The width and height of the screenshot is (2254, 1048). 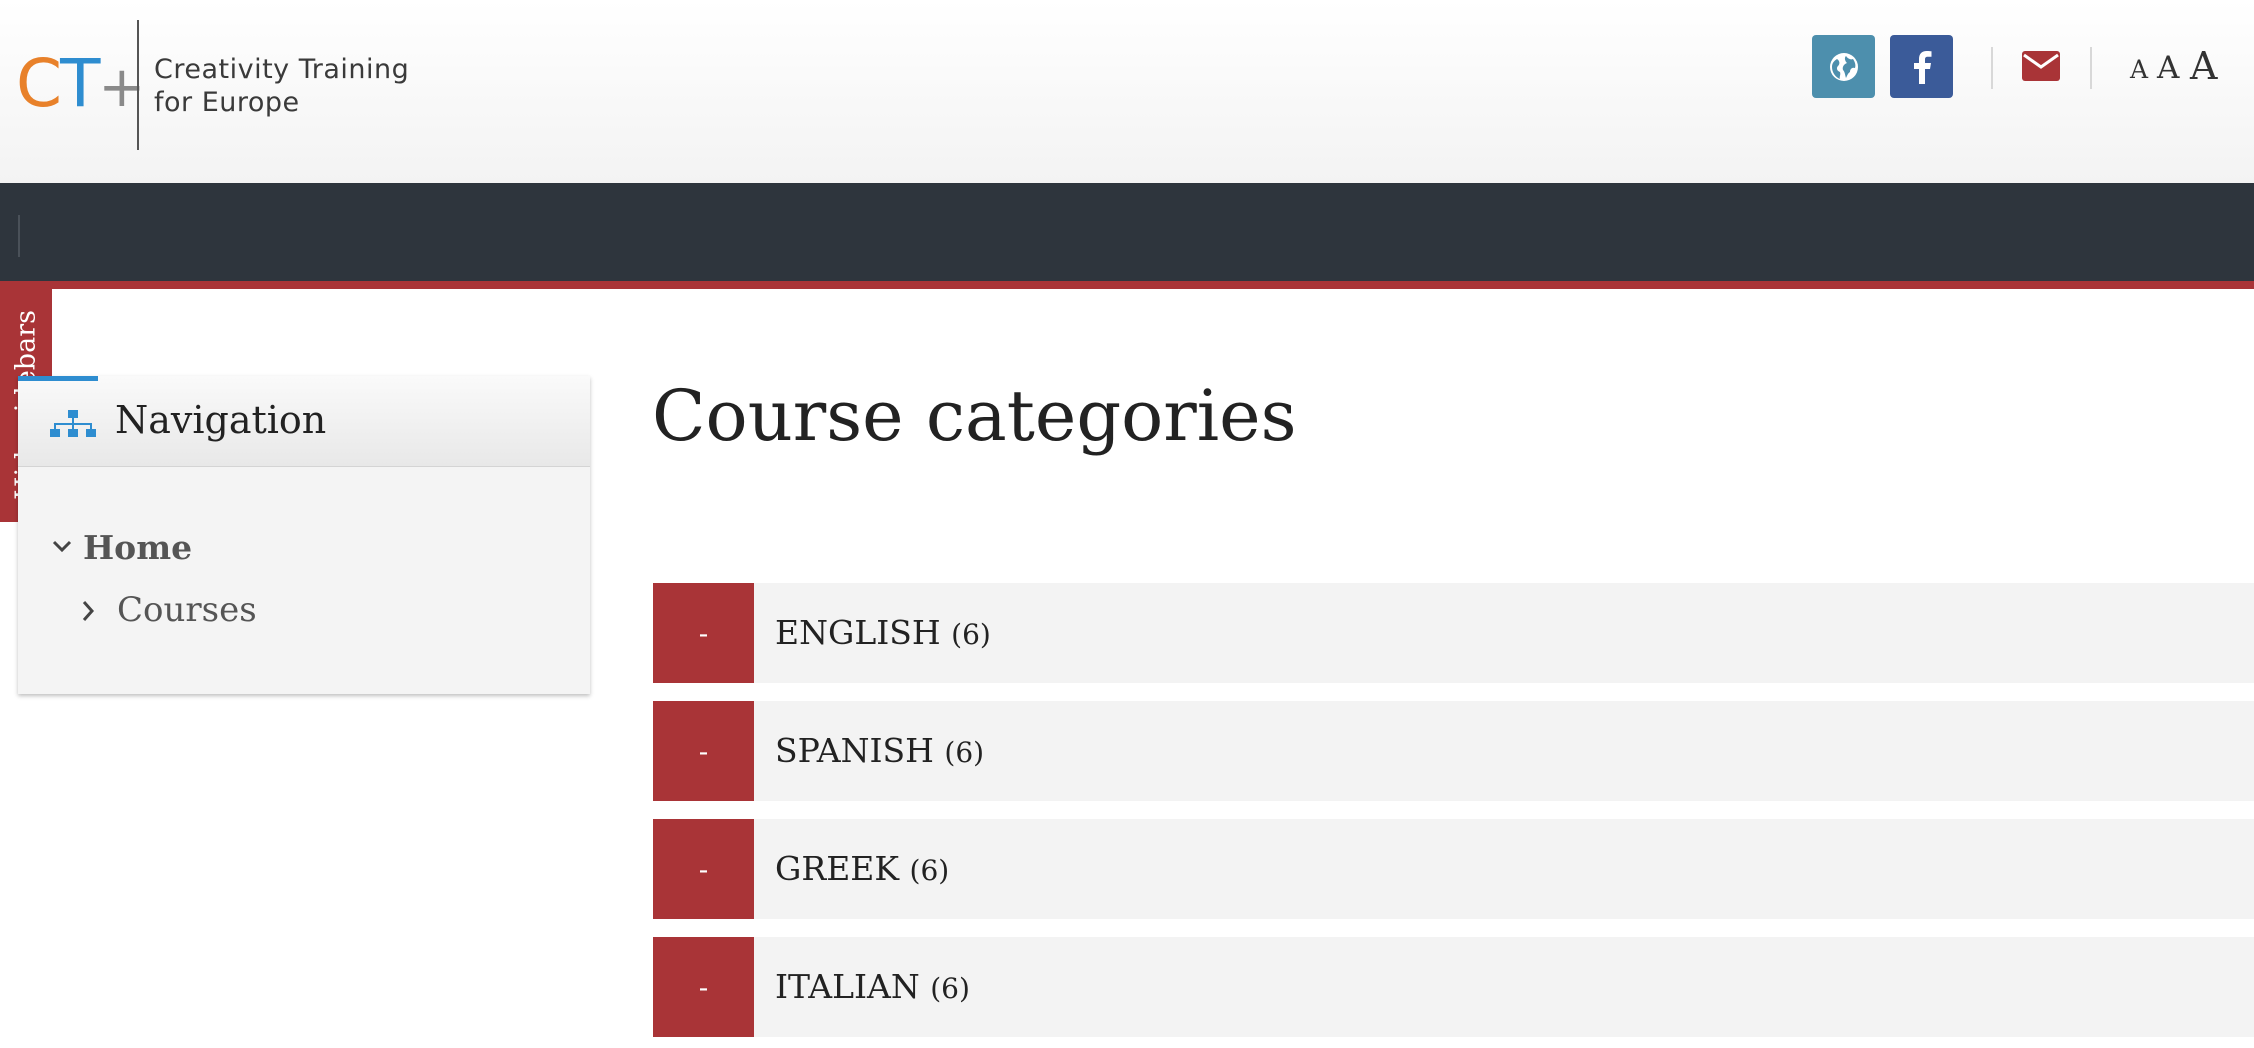 What do you see at coordinates (847, 986) in the screenshot?
I see `category-name: ITALIAN` at bounding box center [847, 986].